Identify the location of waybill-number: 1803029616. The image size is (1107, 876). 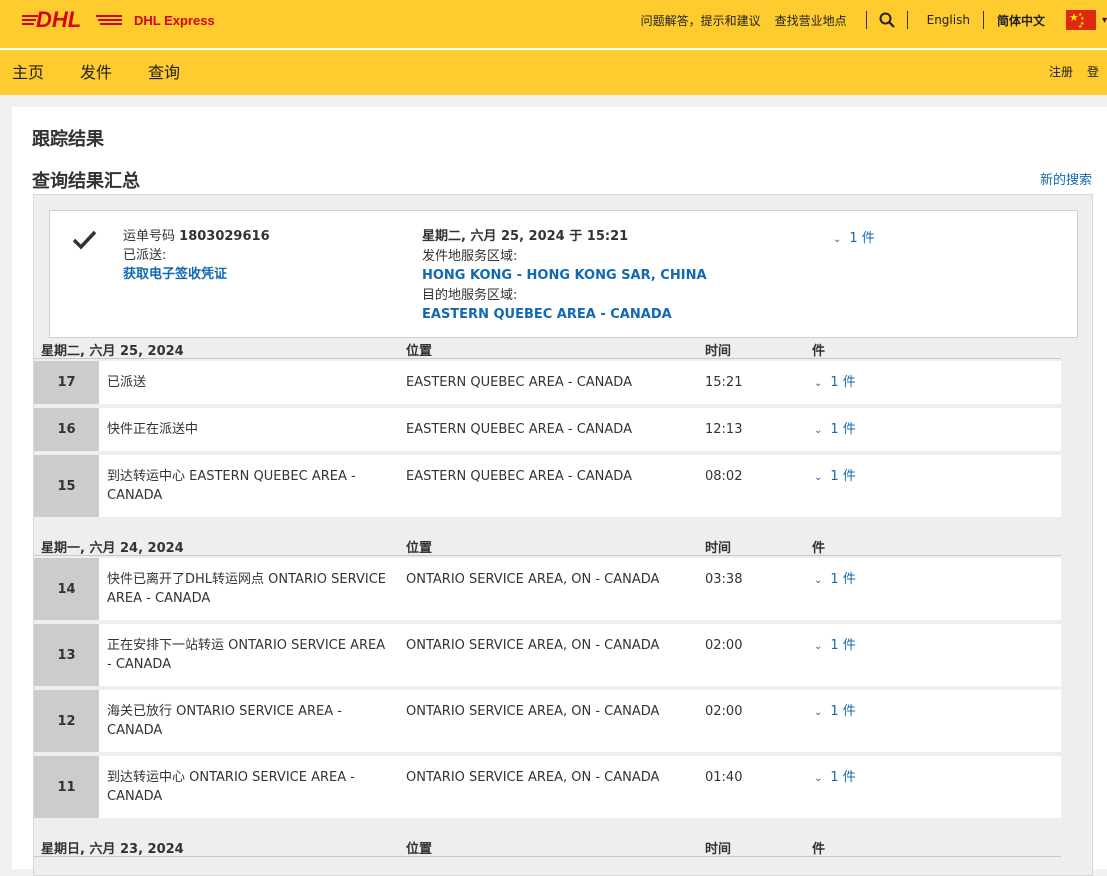
(224, 236).